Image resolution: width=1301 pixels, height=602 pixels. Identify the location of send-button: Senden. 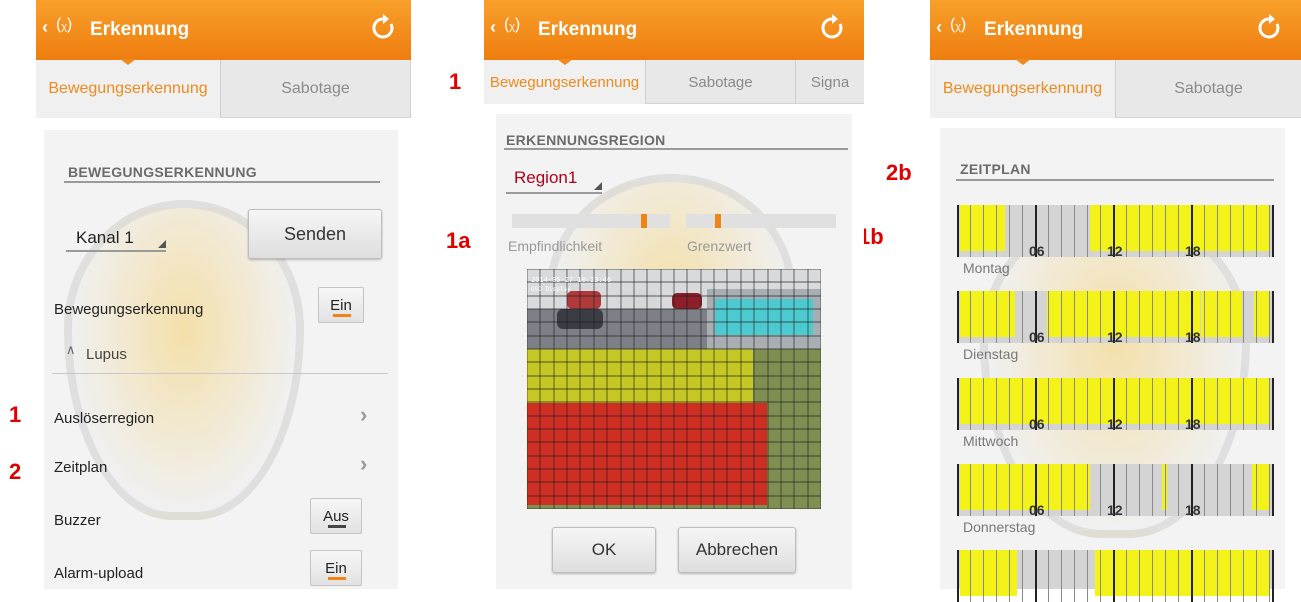
(315, 234).